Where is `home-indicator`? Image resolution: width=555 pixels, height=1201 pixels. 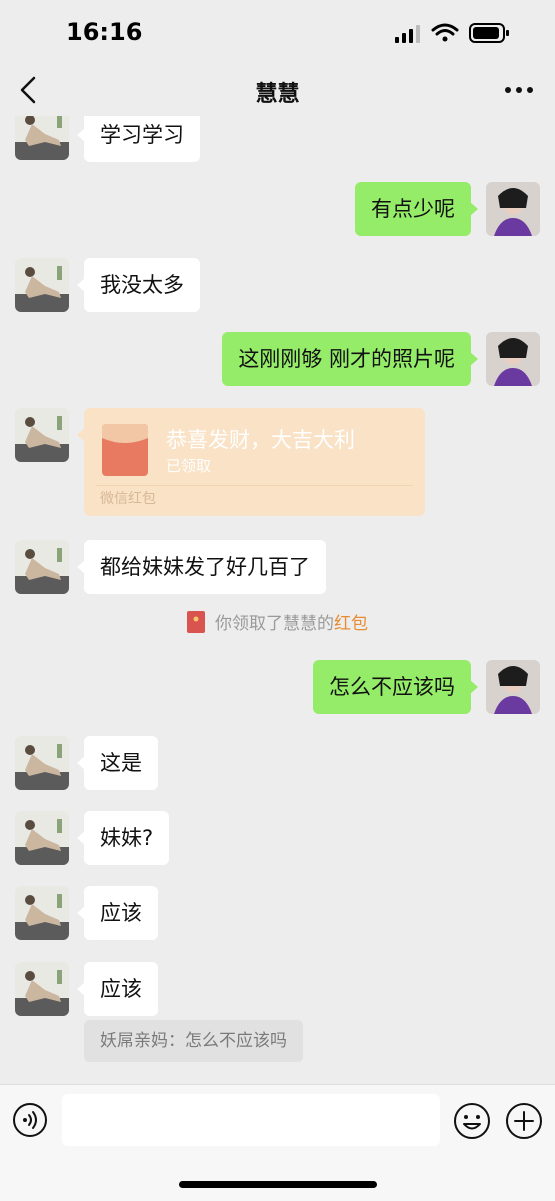 home-indicator is located at coordinates (278, 1184).